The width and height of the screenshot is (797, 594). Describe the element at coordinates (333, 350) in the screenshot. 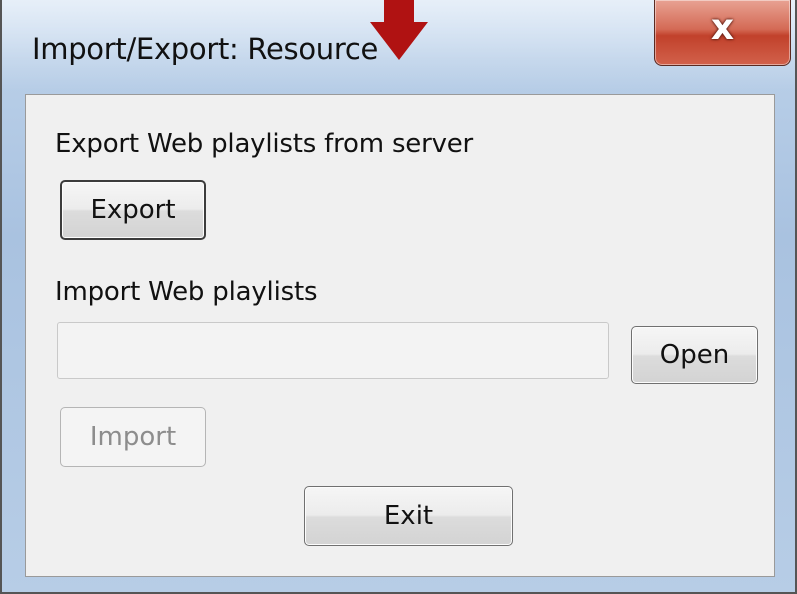

I see `file-path-input` at that location.